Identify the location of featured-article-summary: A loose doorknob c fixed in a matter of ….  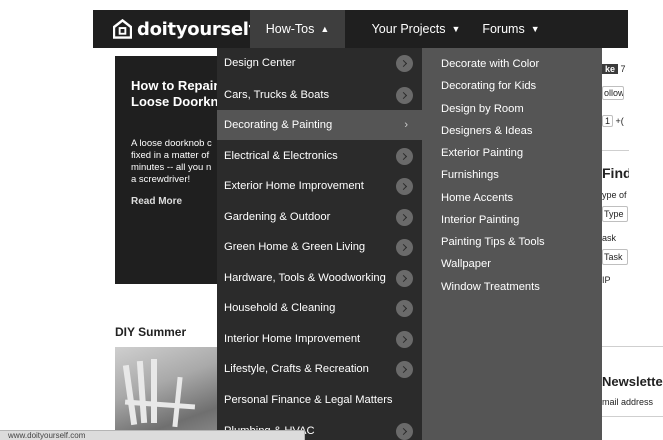
(171, 161).